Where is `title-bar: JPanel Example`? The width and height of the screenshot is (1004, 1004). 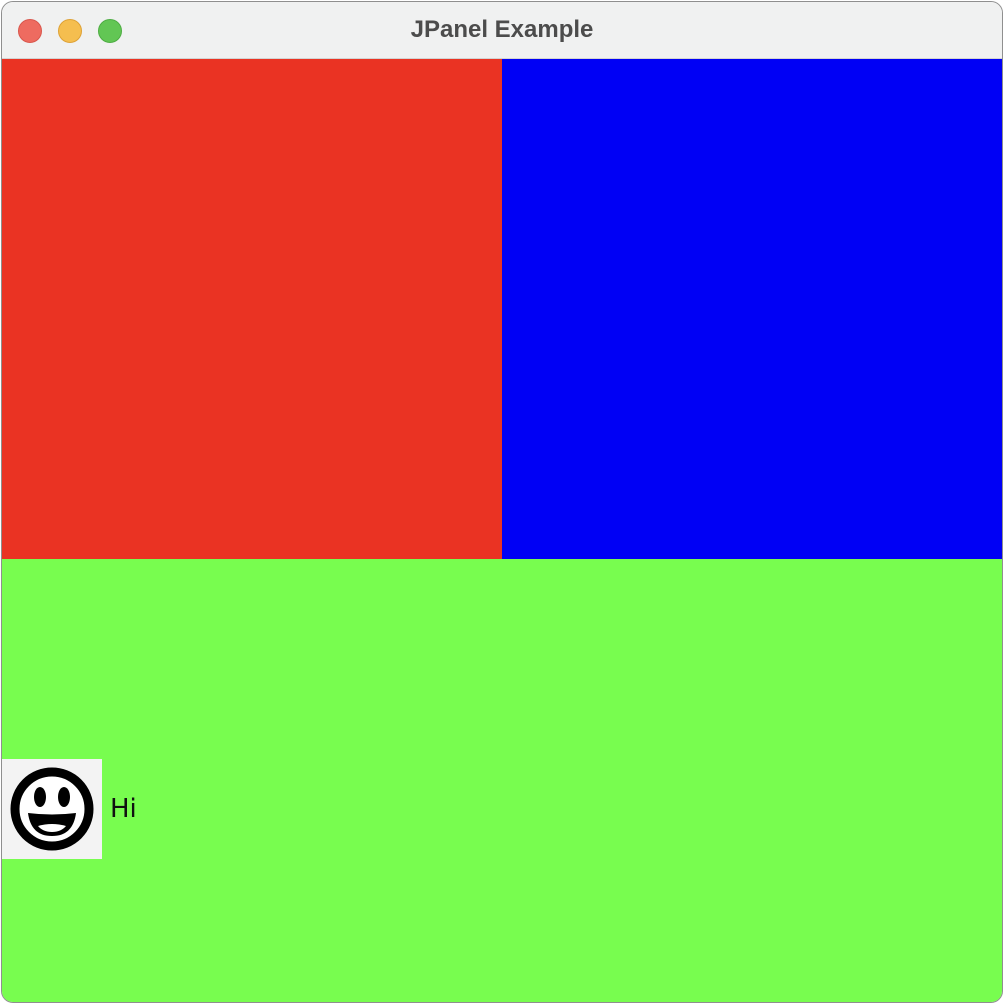 title-bar: JPanel Example is located at coordinates (502, 30).